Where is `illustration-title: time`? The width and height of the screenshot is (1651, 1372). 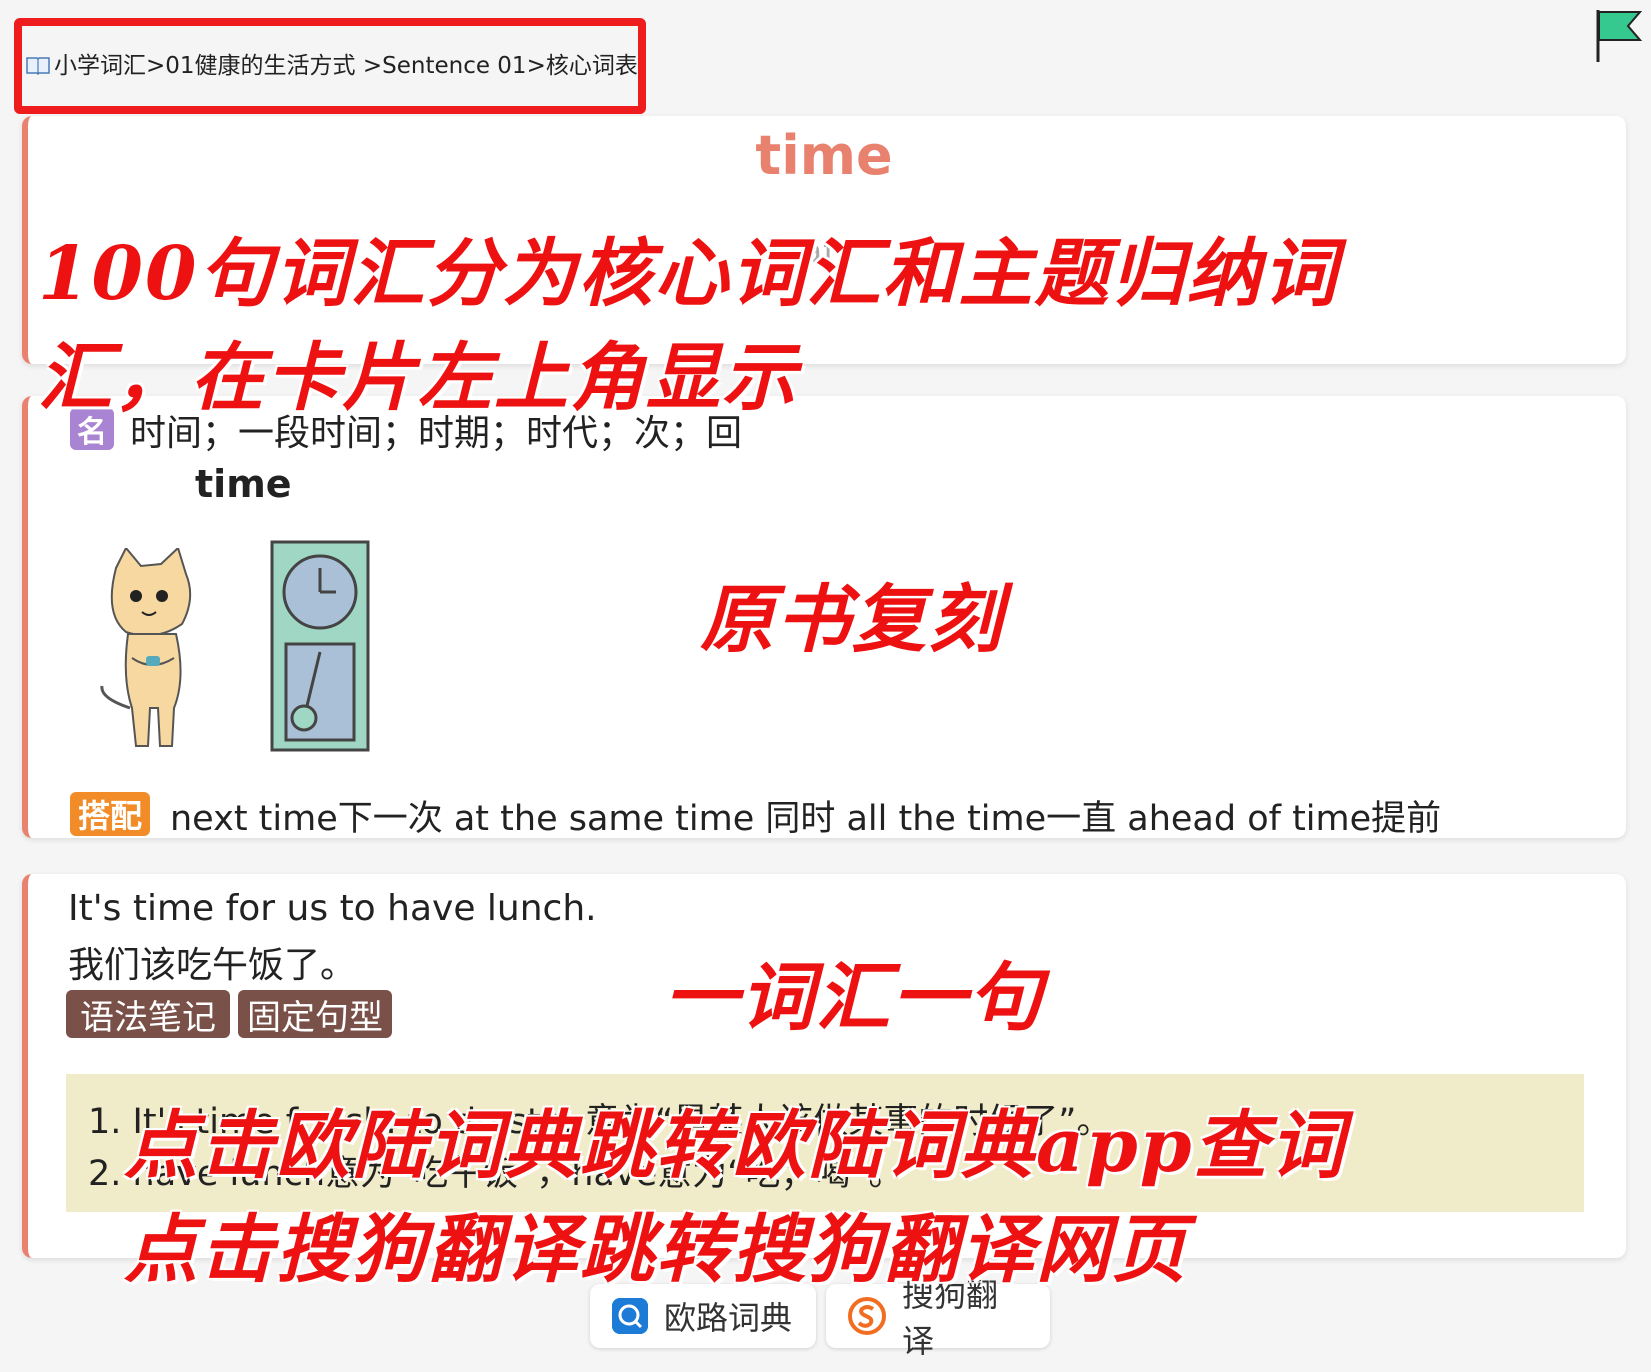 illustration-title: time is located at coordinates (243, 484).